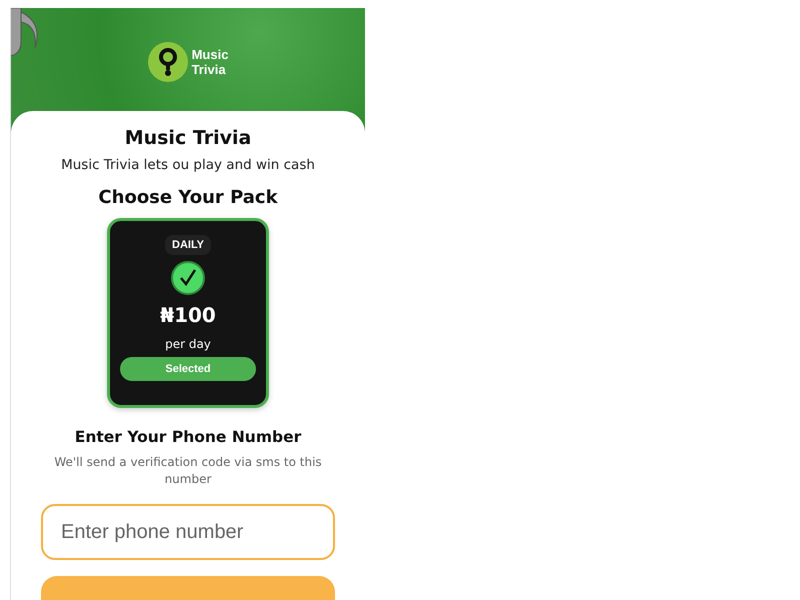 The image size is (800, 600). What do you see at coordinates (188, 245) in the screenshot?
I see `period-badge: DAILY` at bounding box center [188, 245].